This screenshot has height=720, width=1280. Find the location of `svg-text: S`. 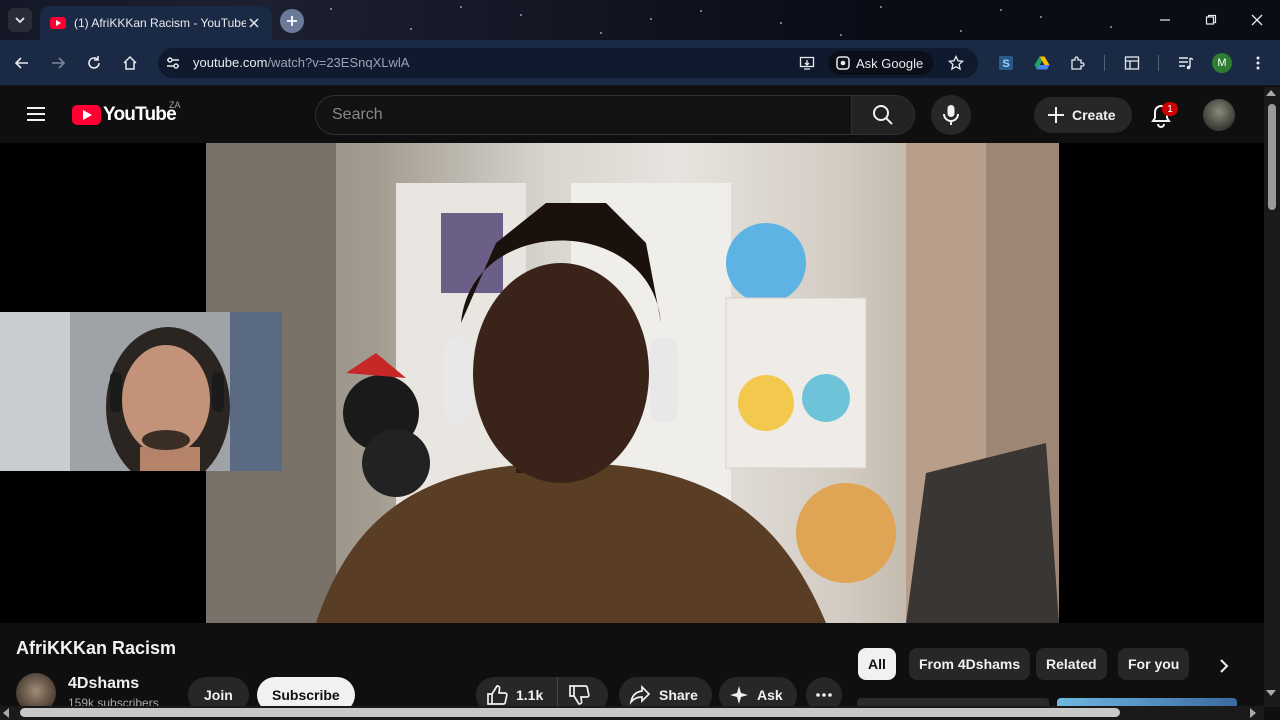

svg-text: S is located at coordinates (1005, 64).